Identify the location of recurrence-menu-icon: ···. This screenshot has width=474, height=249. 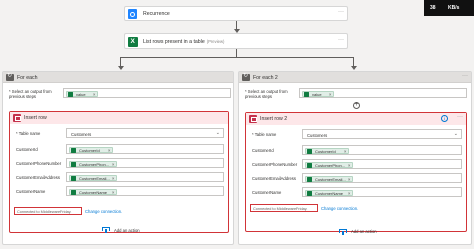
(341, 12).